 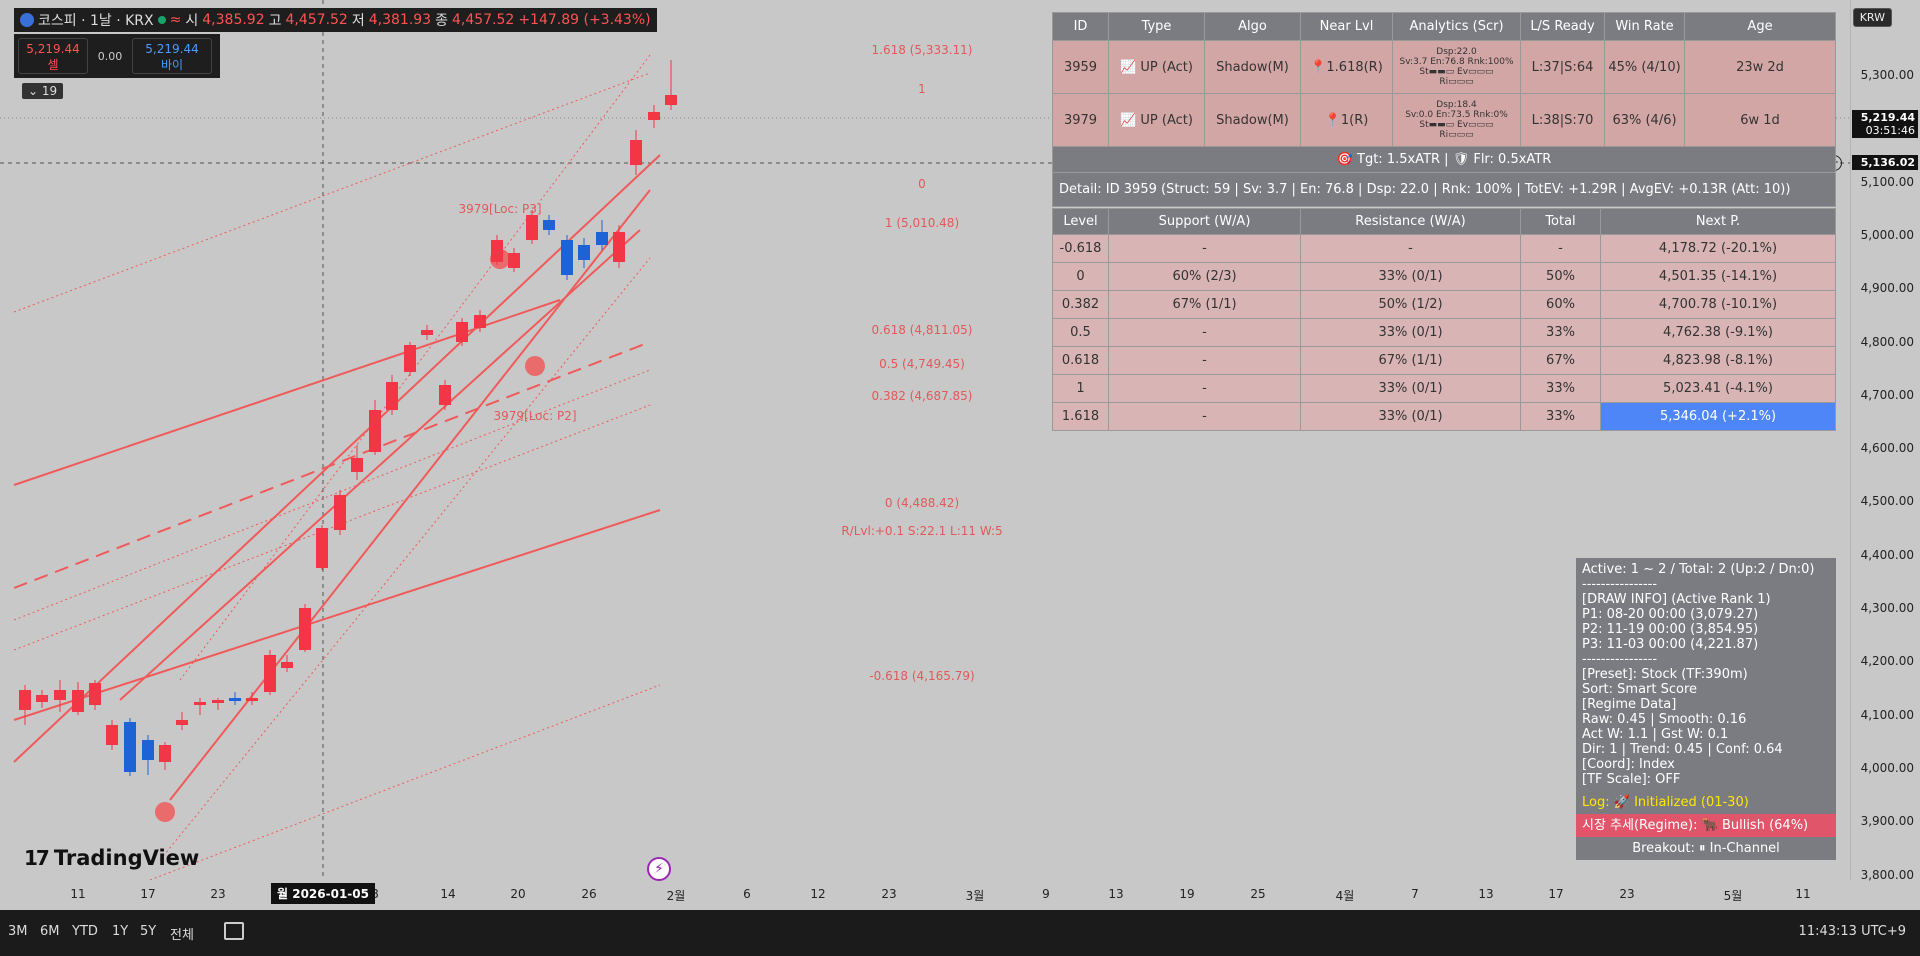 I want to click on price-tick-label: 4,100.00, so click(x=1887, y=714).